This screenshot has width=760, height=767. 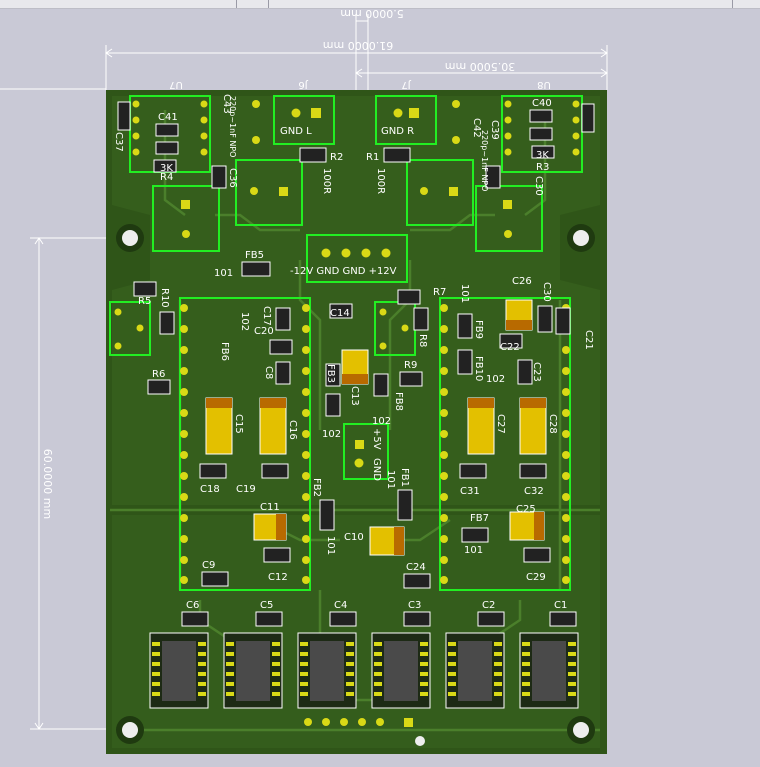 What do you see at coordinates (380, 4) in the screenshot?
I see `top-toolbar-strip` at bounding box center [380, 4].